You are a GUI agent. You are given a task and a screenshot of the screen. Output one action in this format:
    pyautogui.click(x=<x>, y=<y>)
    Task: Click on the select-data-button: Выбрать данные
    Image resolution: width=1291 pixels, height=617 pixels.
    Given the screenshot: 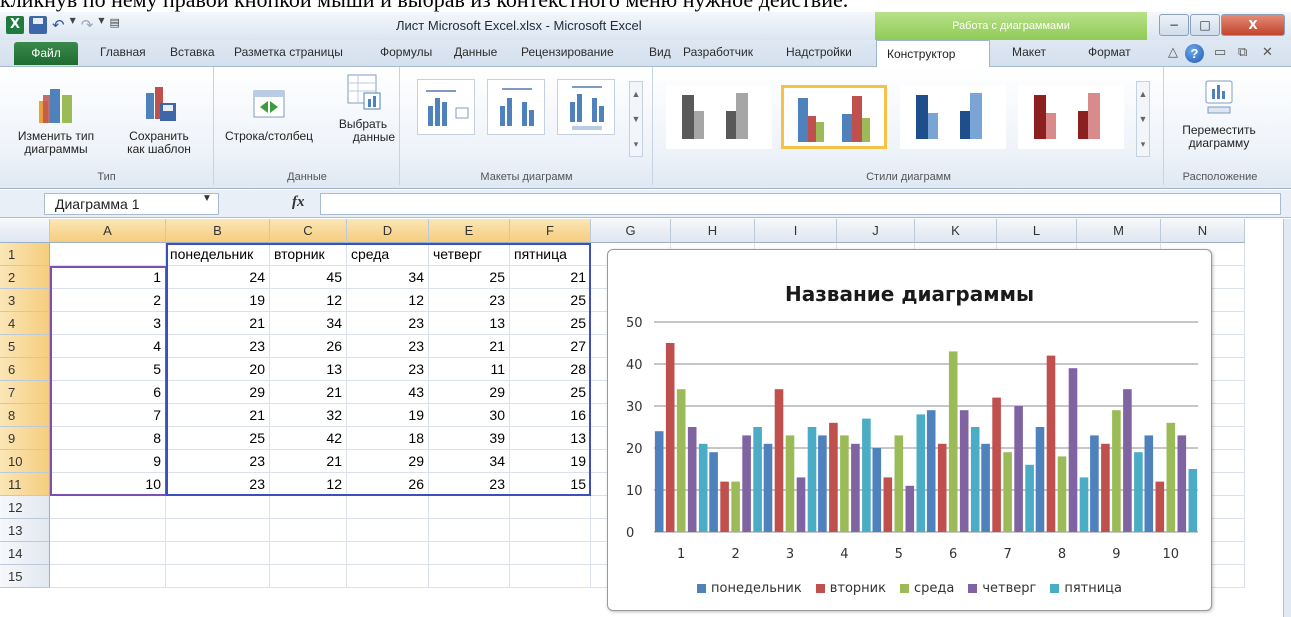 What is the action you would take?
    pyautogui.click(x=363, y=107)
    